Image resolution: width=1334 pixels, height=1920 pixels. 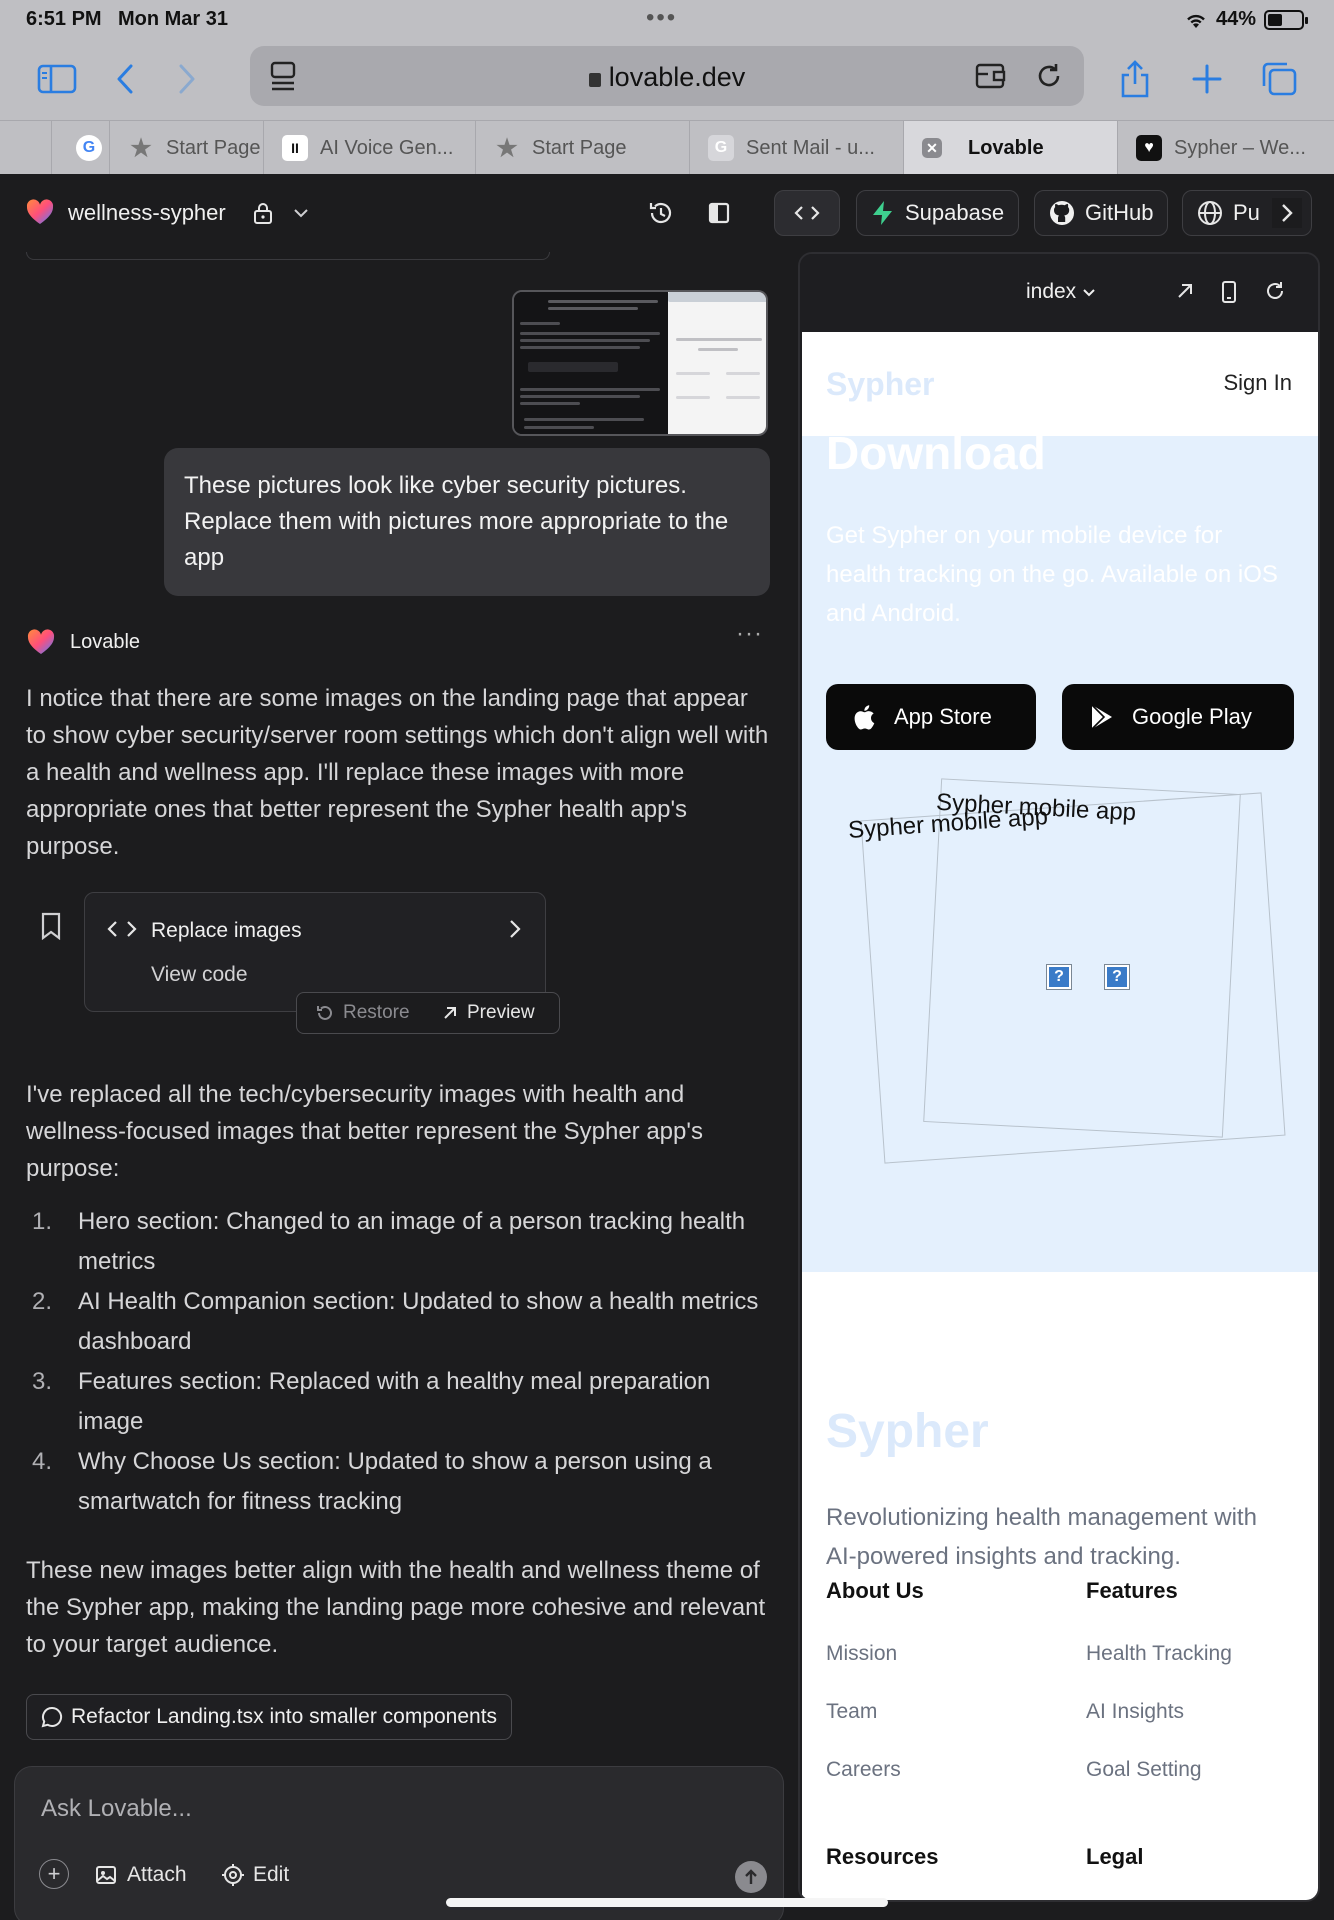 What do you see at coordinates (661, 213) in the screenshot?
I see `history-icon` at bounding box center [661, 213].